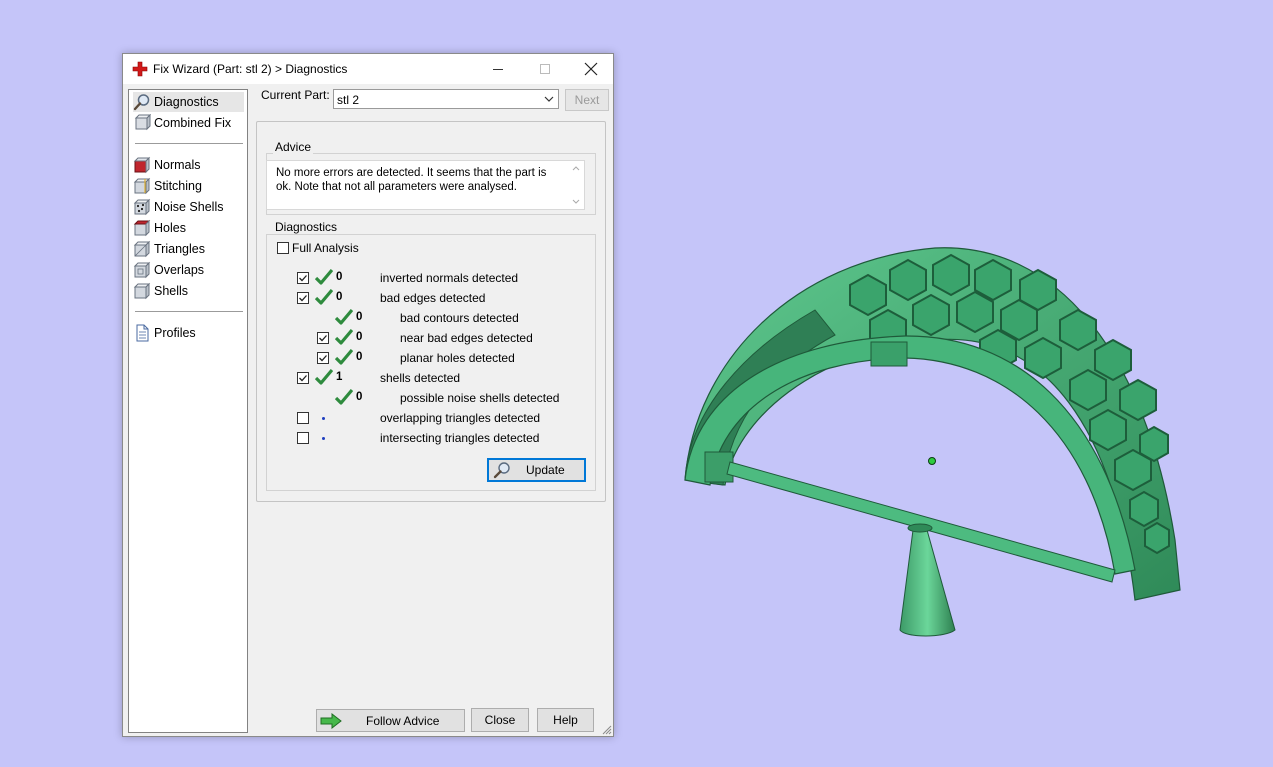 The height and width of the screenshot is (767, 1273). Describe the element at coordinates (446, 99) in the screenshot. I see `current-part-dropdown: stl 2` at that location.